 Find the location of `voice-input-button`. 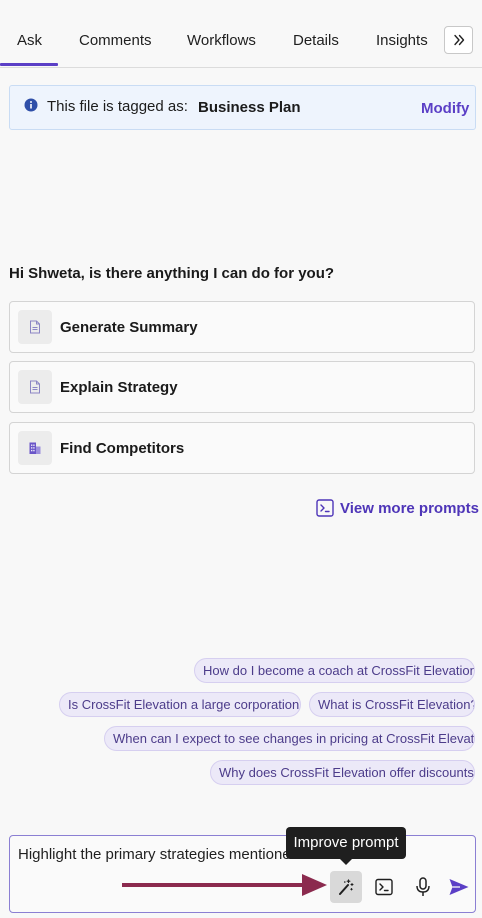

voice-input-button is located at coordinates (423, 887).